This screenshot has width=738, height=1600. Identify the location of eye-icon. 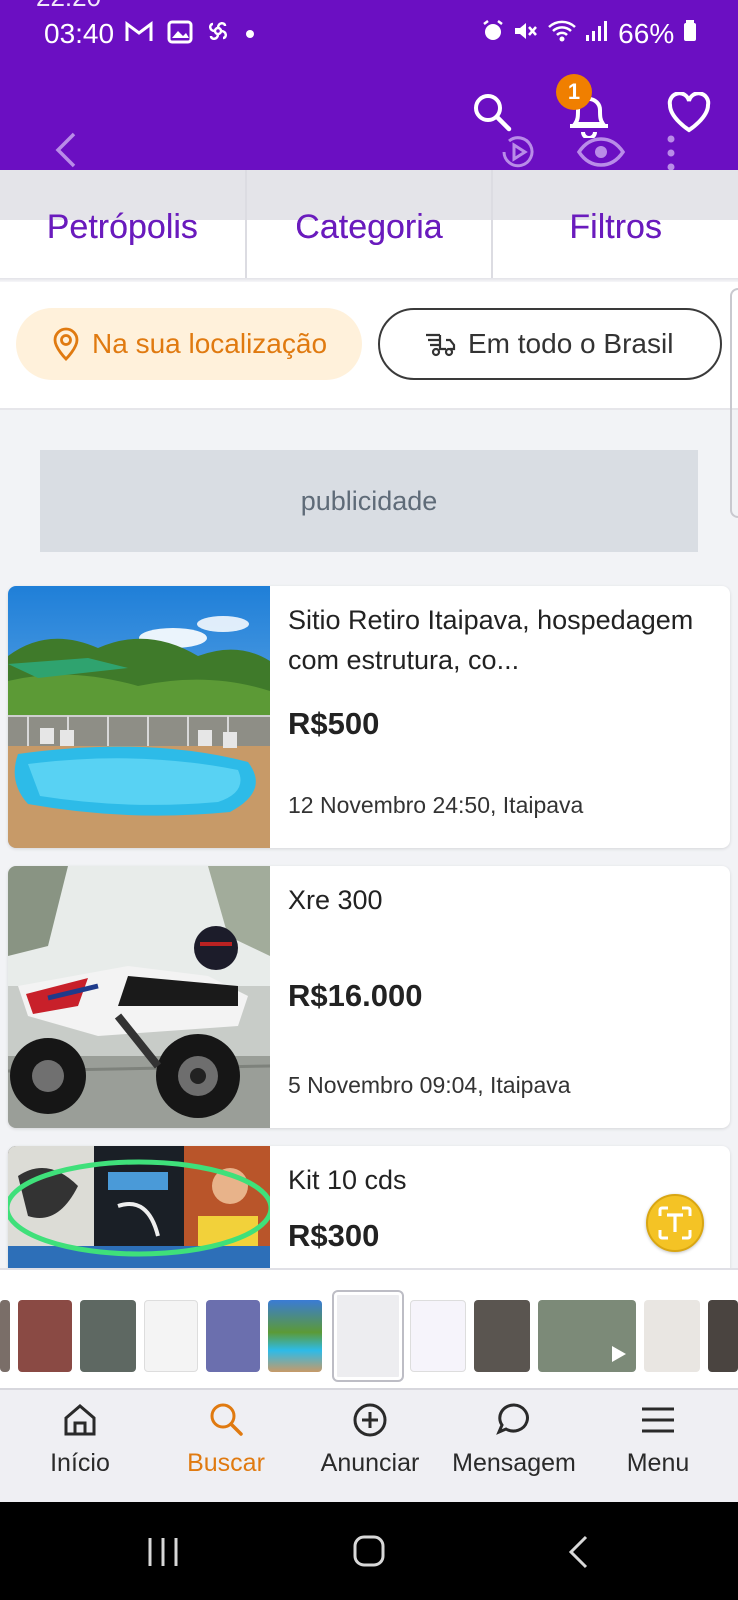
(601, 152).